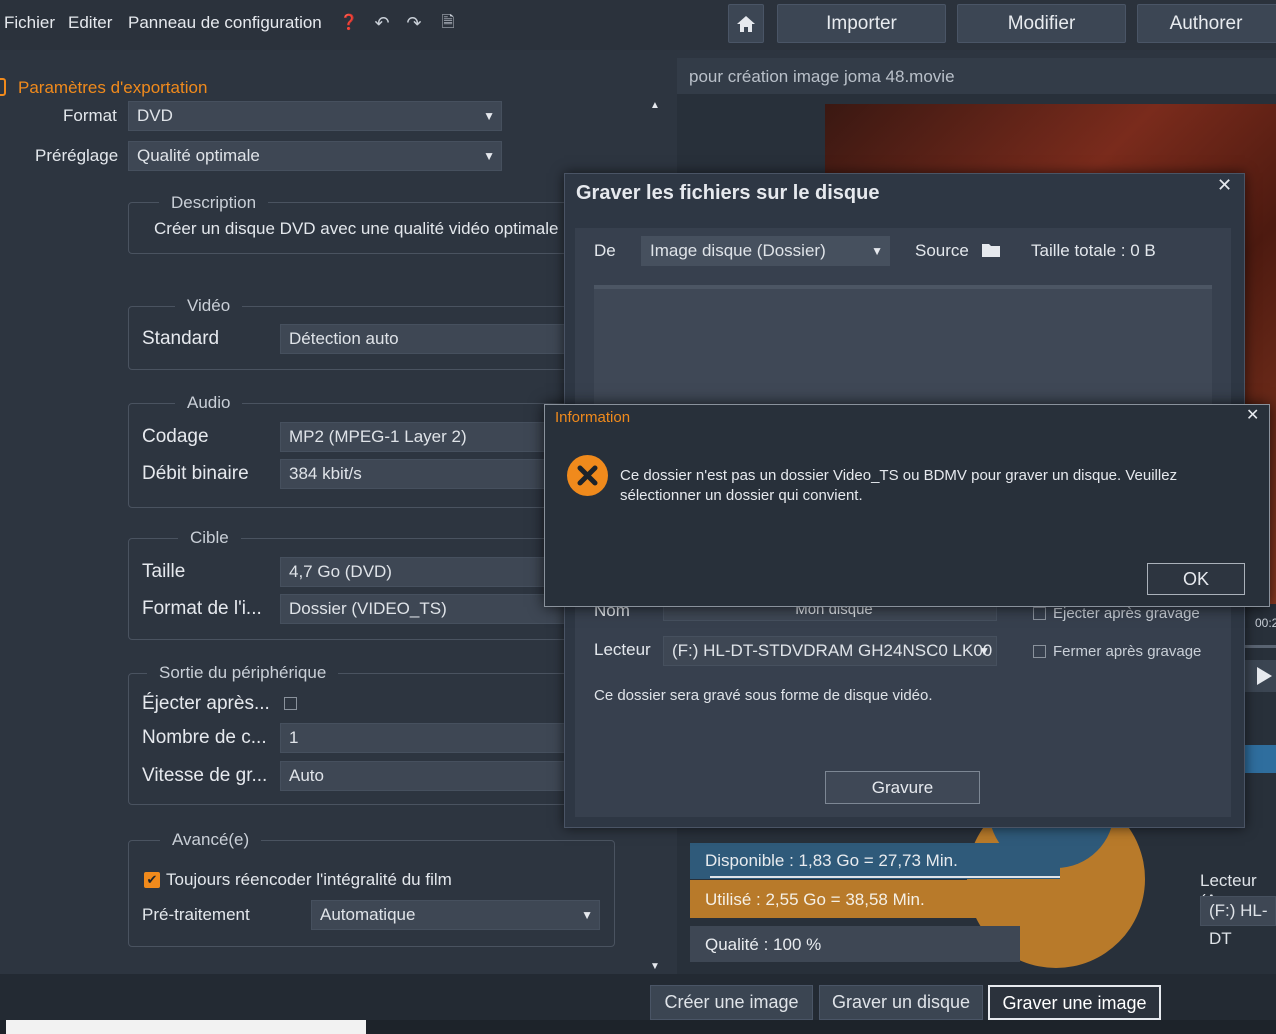 The image size is (1276, 1034). Describe the element at coordinates (587, 475) in the screenshot. I see `error-icon` at that location.